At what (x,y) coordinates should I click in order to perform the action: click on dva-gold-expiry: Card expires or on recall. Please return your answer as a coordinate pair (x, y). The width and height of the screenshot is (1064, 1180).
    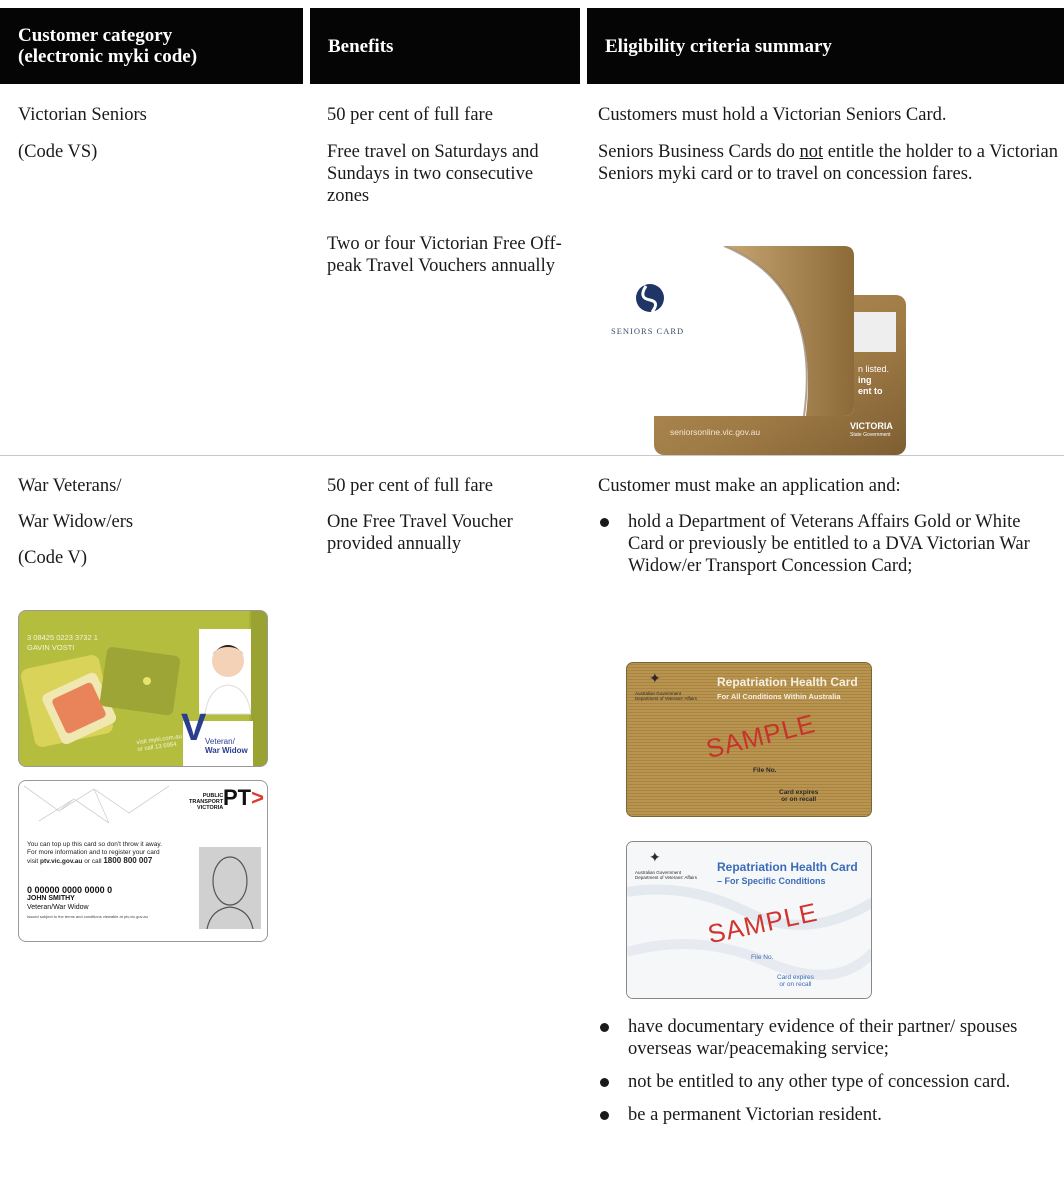
    Looking at the image, I should click on (798, 796).